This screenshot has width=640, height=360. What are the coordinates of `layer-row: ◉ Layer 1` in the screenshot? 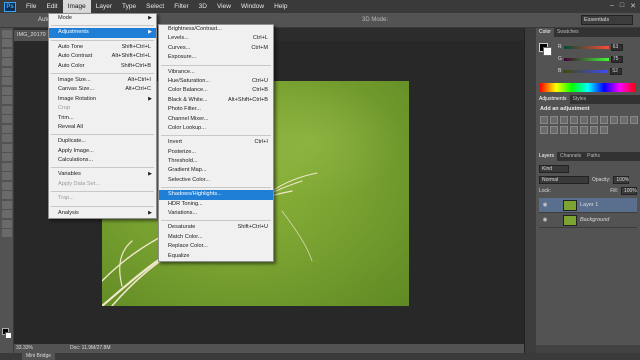 It's located at (588, 205).